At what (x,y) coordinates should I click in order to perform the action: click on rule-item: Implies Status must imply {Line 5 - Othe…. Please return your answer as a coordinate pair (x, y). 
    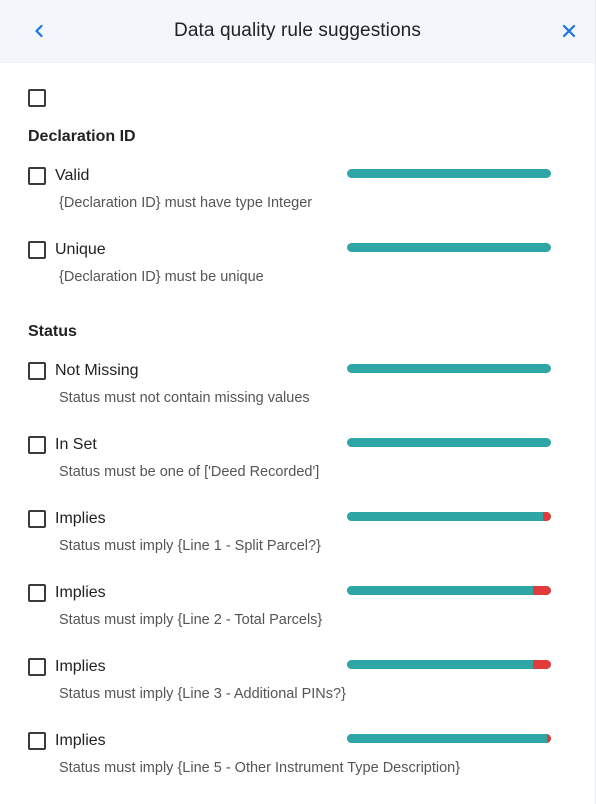
    Looking at the image, I should click on (300, 767).